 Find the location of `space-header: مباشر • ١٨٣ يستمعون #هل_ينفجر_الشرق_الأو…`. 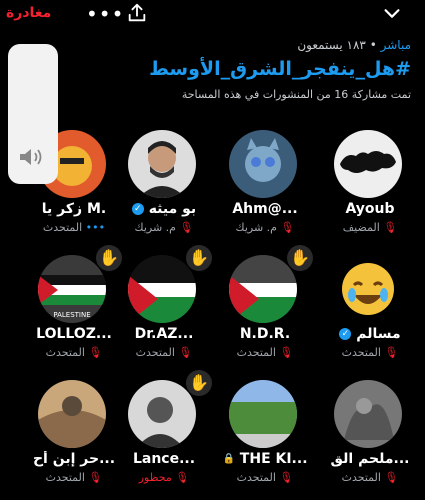

space-header: مباشر • ١٨٣ يستمعون #هل_ينفجر_الشرق_الأو… is located at coordinates (231, 69).